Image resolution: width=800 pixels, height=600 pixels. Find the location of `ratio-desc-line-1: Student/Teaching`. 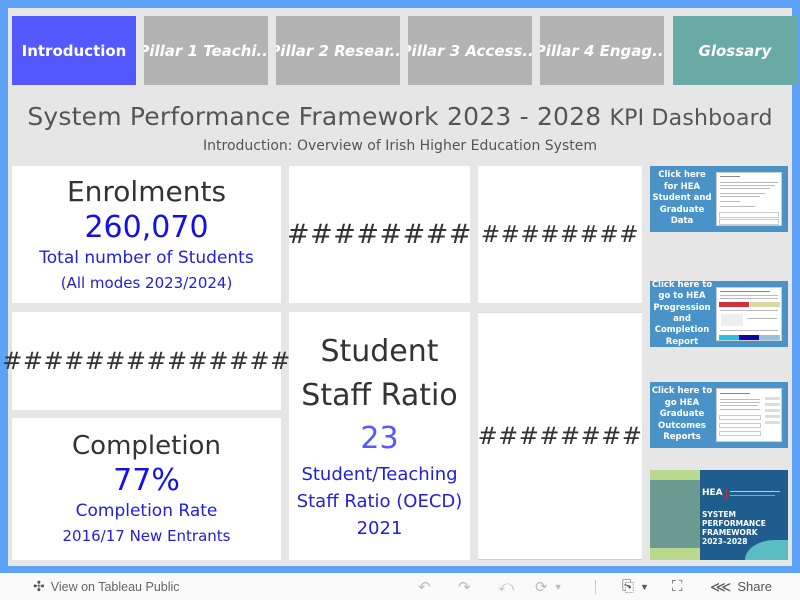

ratio-desc-line-1: Student/Teaching is located at coordinates (379, 474).